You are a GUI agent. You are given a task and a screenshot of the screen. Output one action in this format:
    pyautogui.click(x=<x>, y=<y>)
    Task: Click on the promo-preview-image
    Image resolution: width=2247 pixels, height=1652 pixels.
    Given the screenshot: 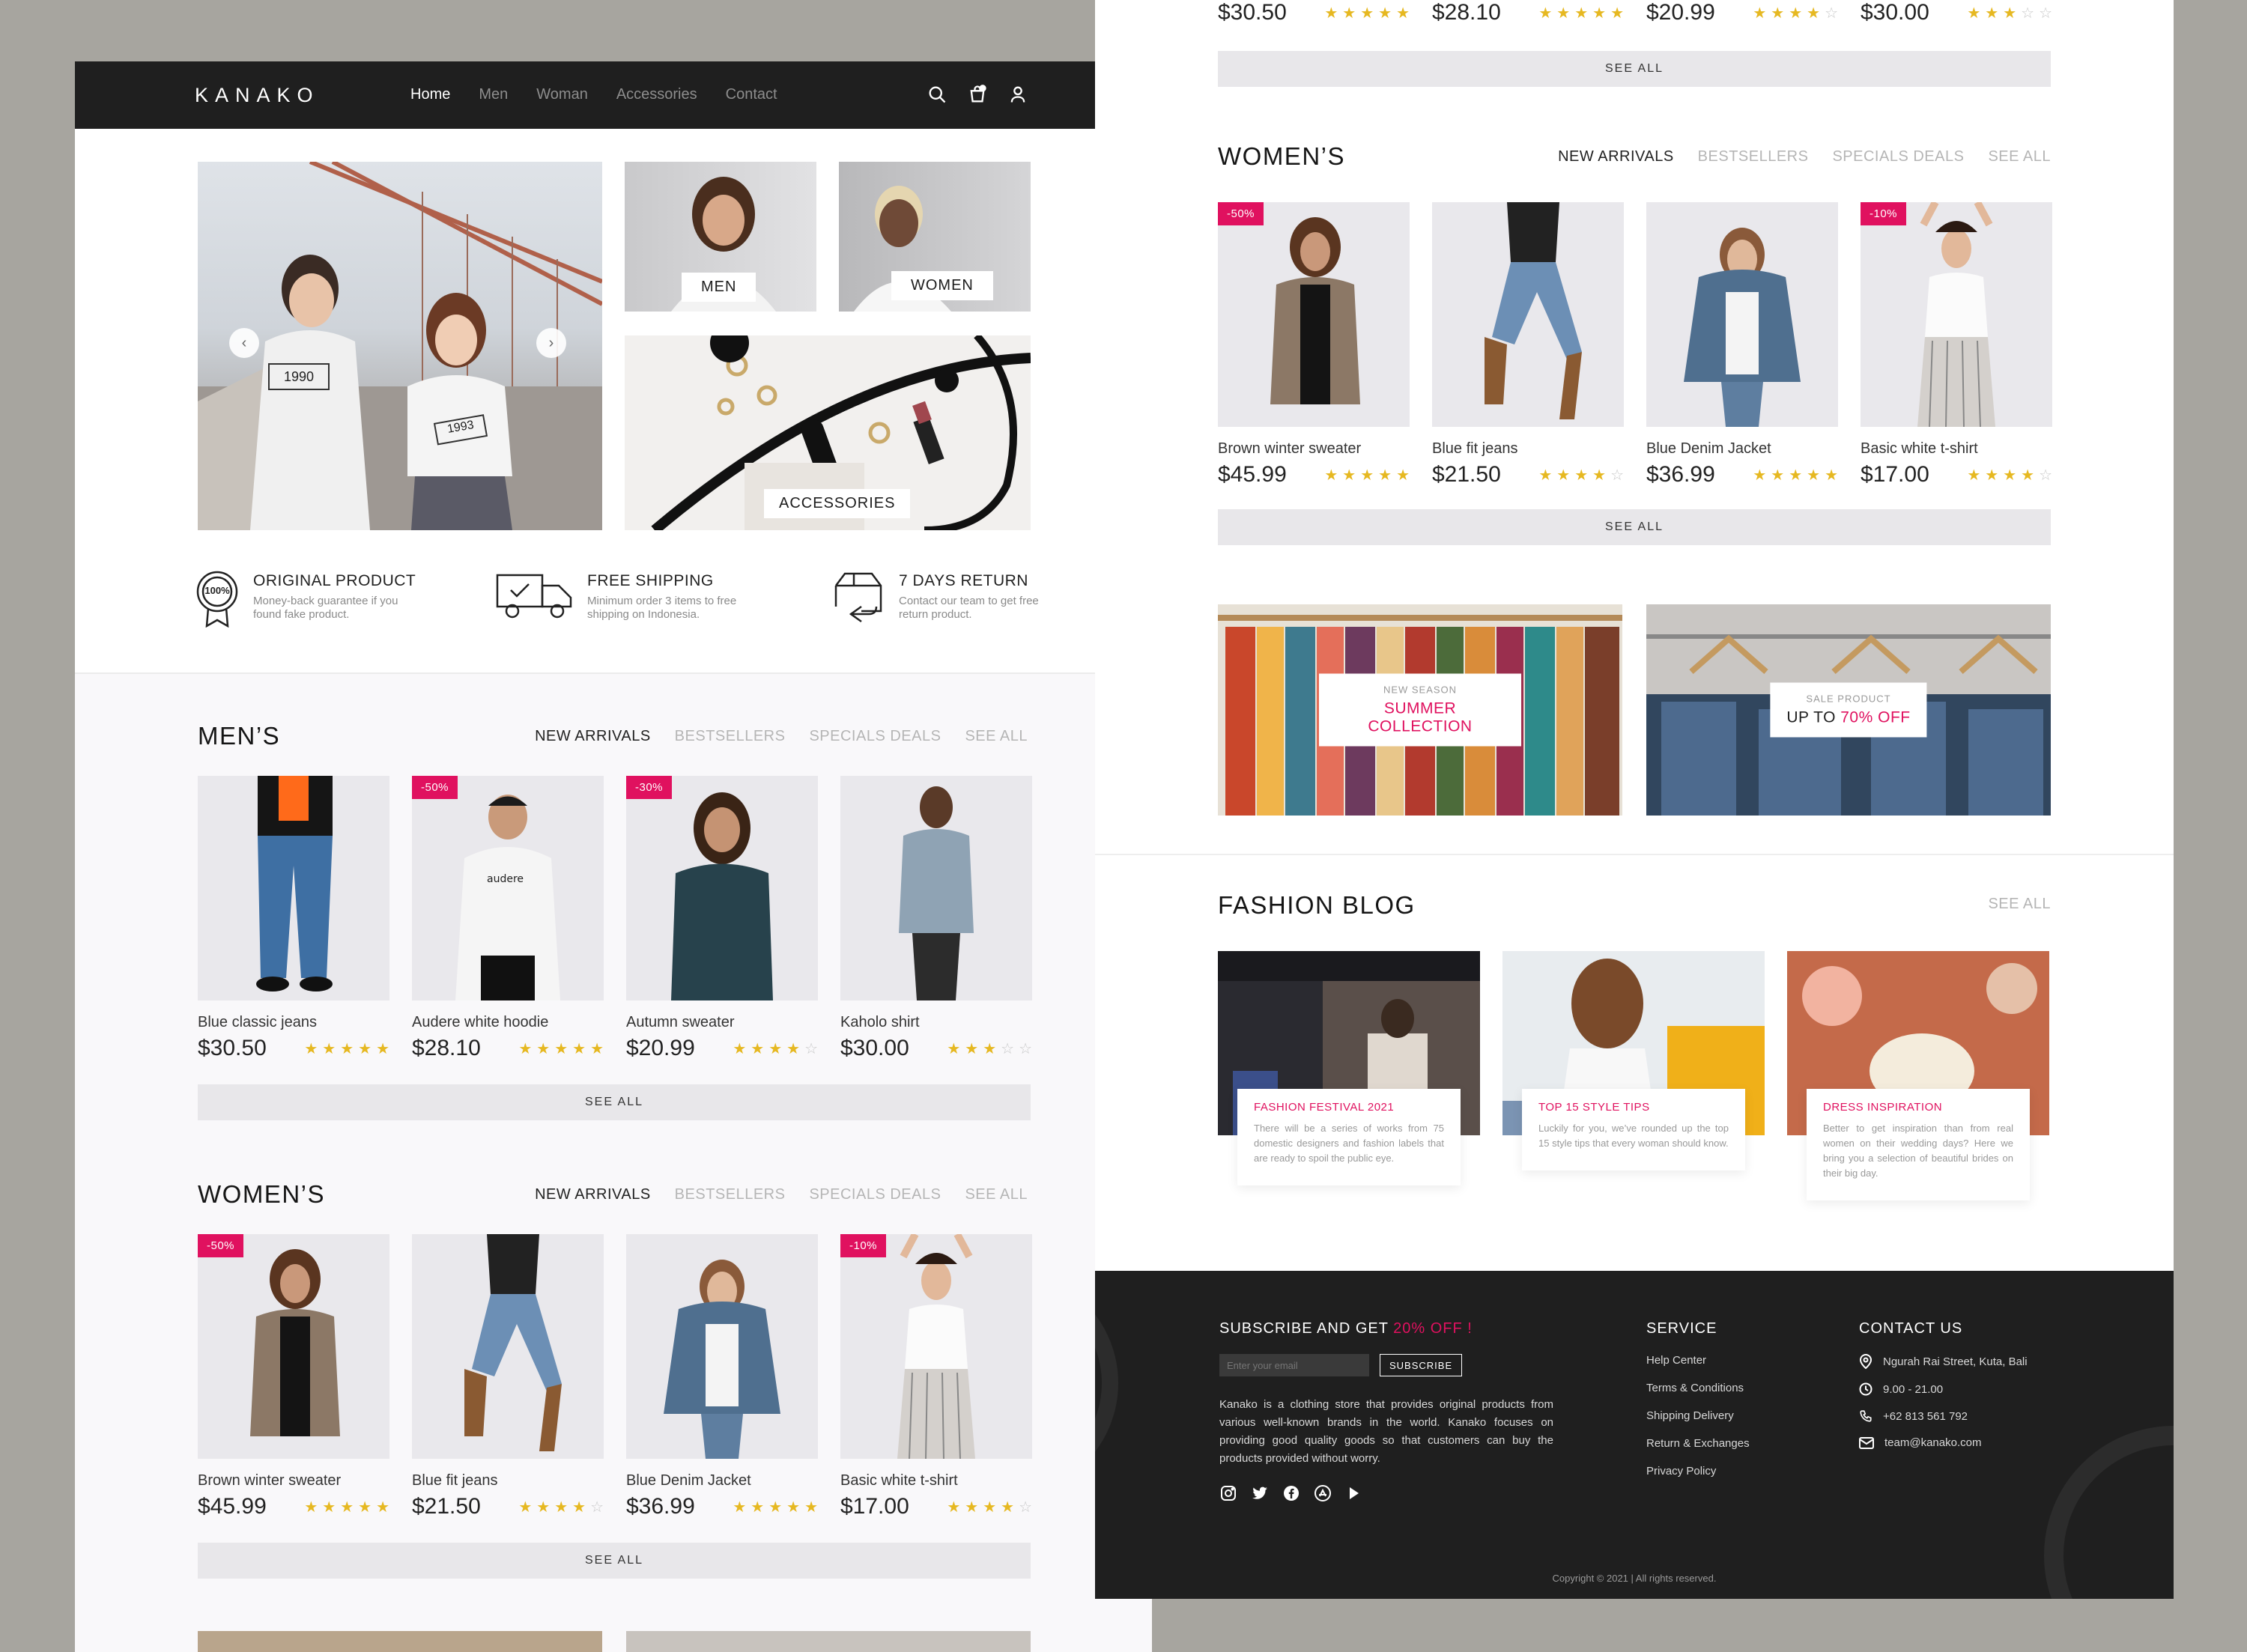 What is the action you would take?
    pyautogui.click(x=828, y=1642)
    